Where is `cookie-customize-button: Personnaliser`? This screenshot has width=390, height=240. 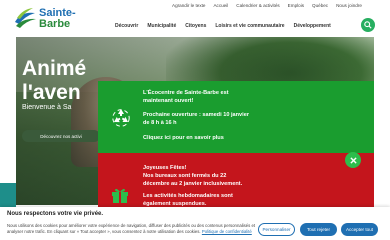 cookie-customize-button: Personnaliser is located at coordinates (276, 229).